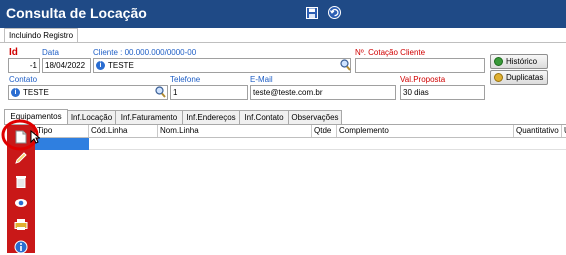 This screenshot has width=566, height=255. I want to click on tab-inf-faturamento: Inf.Faturamento, so click(149, 117).